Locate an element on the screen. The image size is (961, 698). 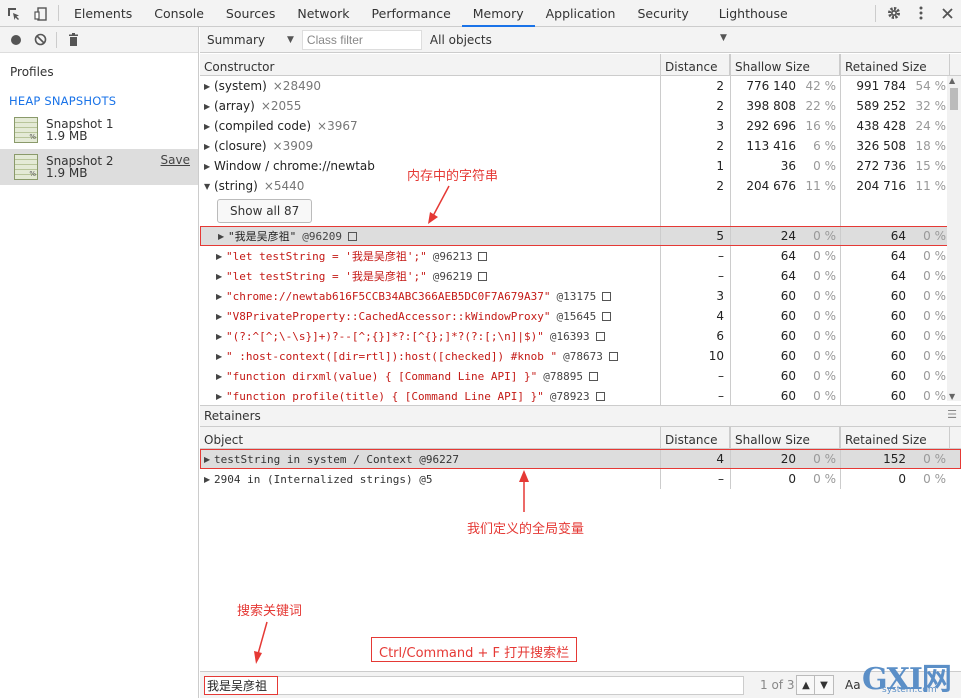
heap-snapshots-title: HEAP SNAPSHOTS is located at coordinates (63, 101).